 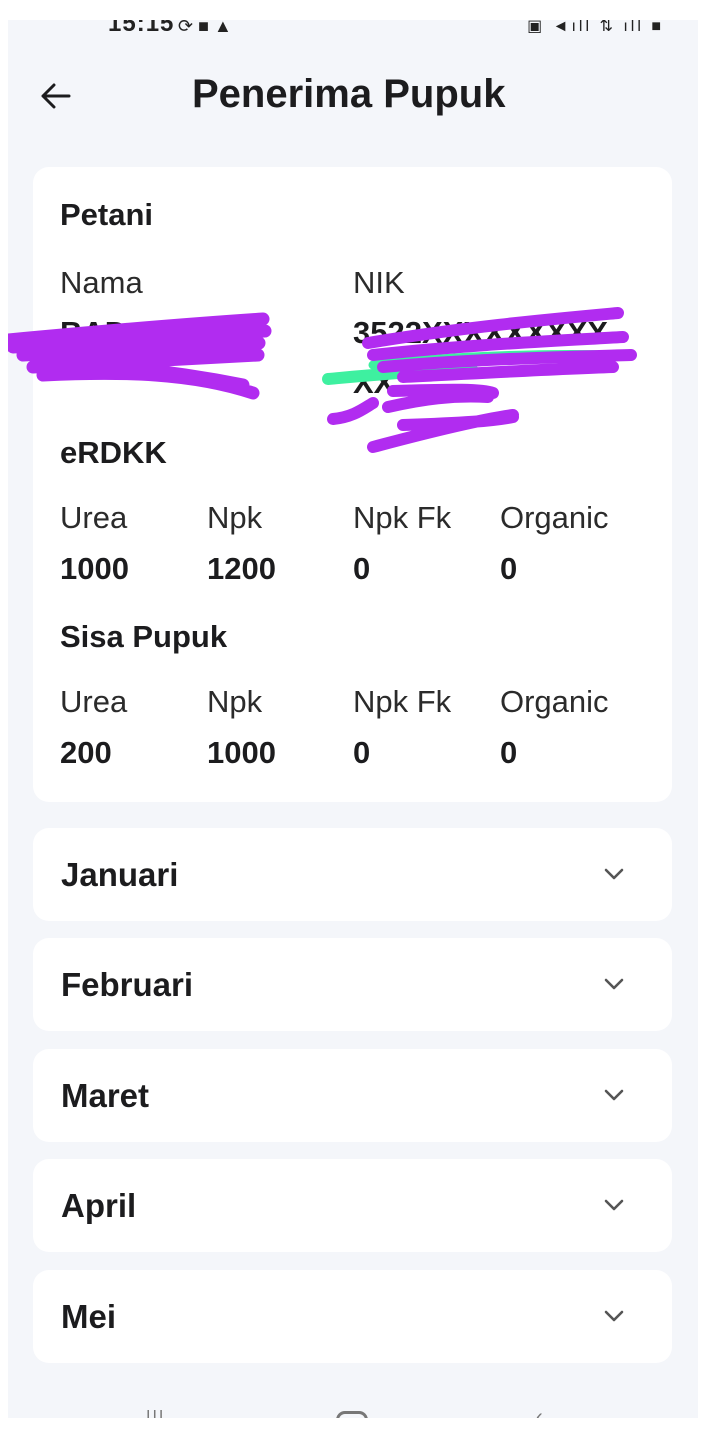 What do you see at coordinates (554, 517) in the screenshot?
I see `erdkk-organic-label: Organic` at bounding box center [554, 517].